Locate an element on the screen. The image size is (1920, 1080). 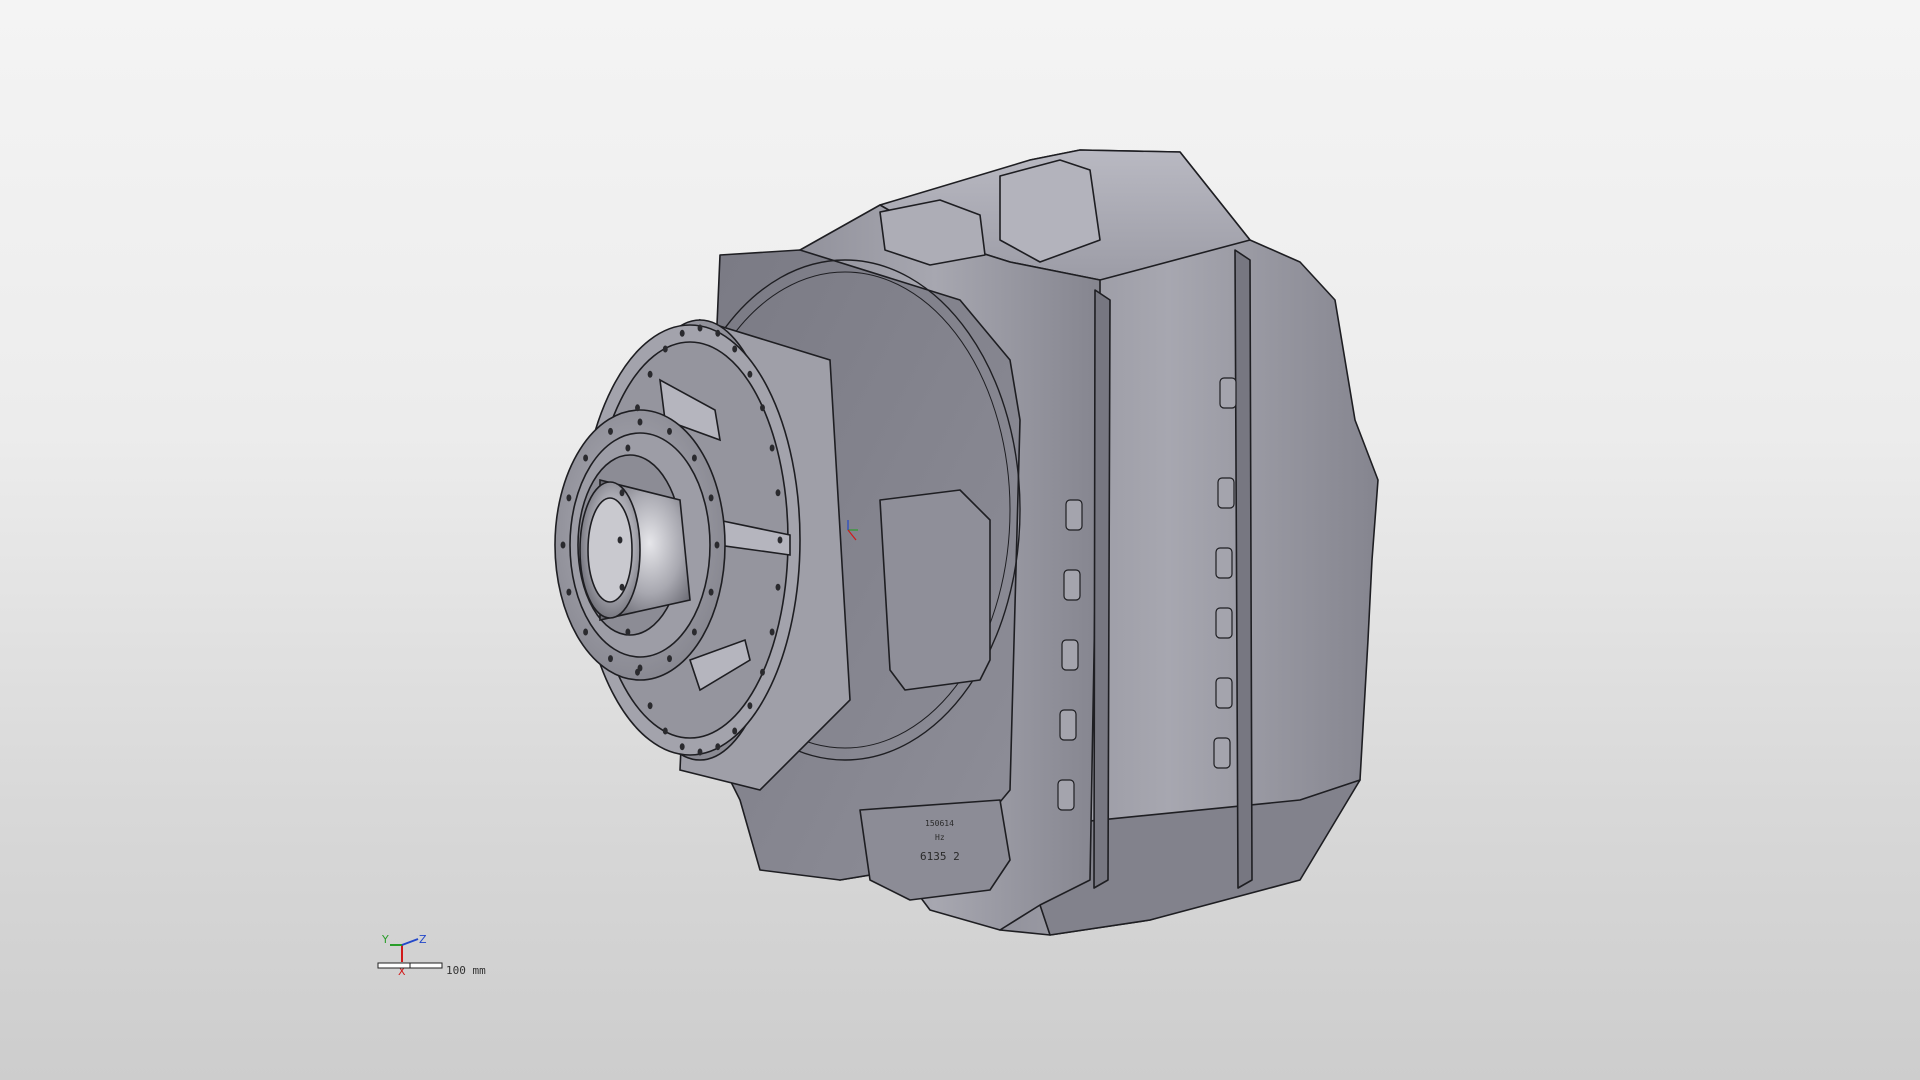
scale-bar-label: 100 mm is located at coordinates (466, 970).